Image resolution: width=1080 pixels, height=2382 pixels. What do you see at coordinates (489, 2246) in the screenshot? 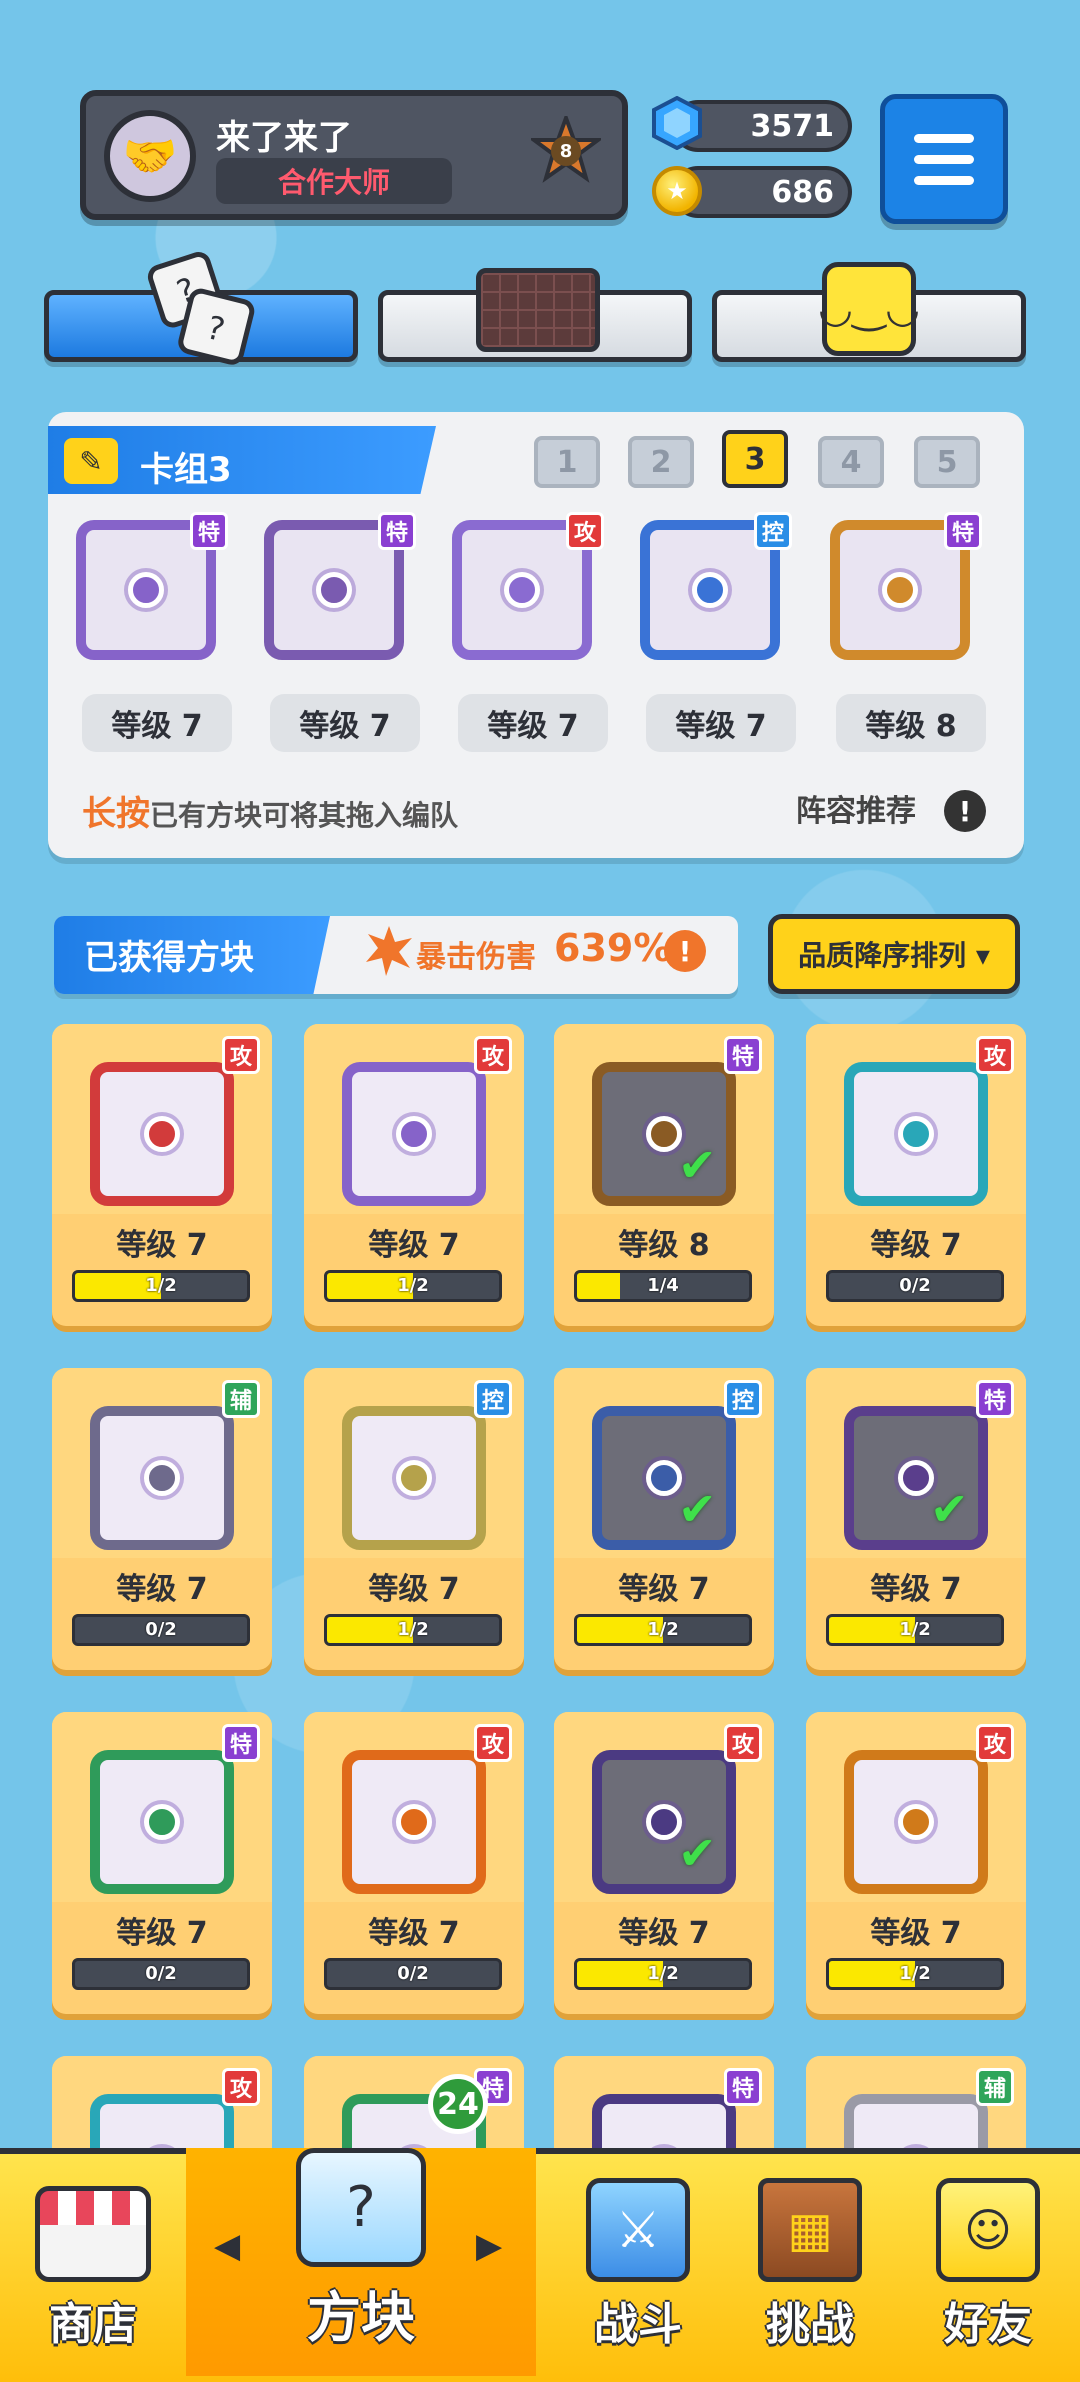
I see `nav-right-arrow-icon: ▶` at bounding box center [489, 2246].